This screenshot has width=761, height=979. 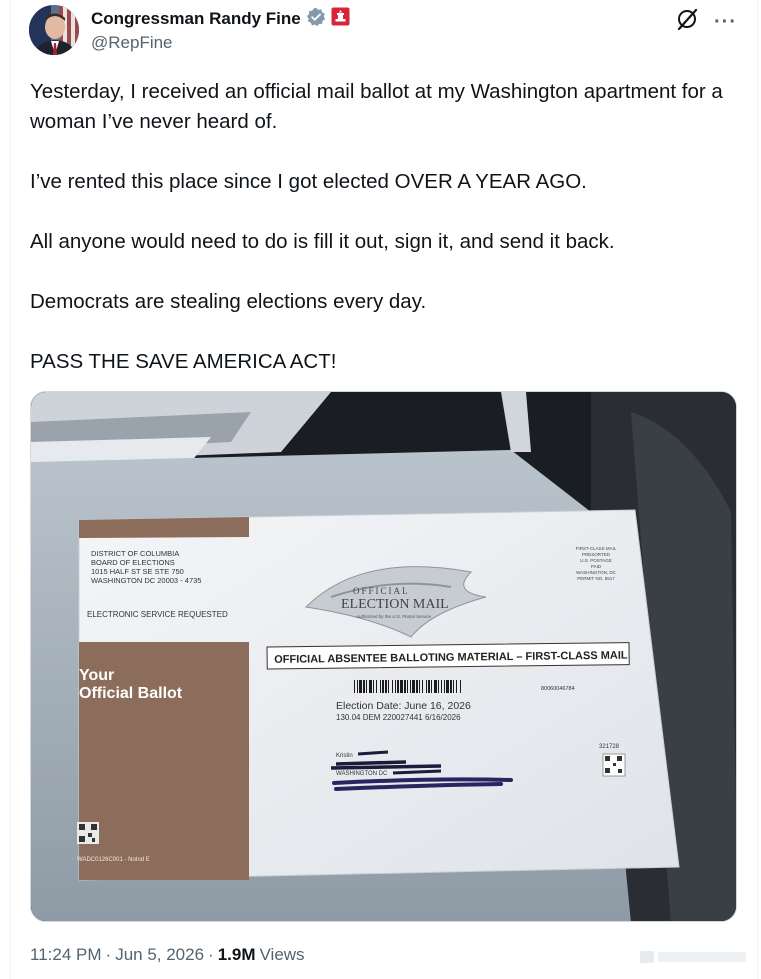 I want to click on tweet-time: 11:24 PM, so click(x=66, y=955).